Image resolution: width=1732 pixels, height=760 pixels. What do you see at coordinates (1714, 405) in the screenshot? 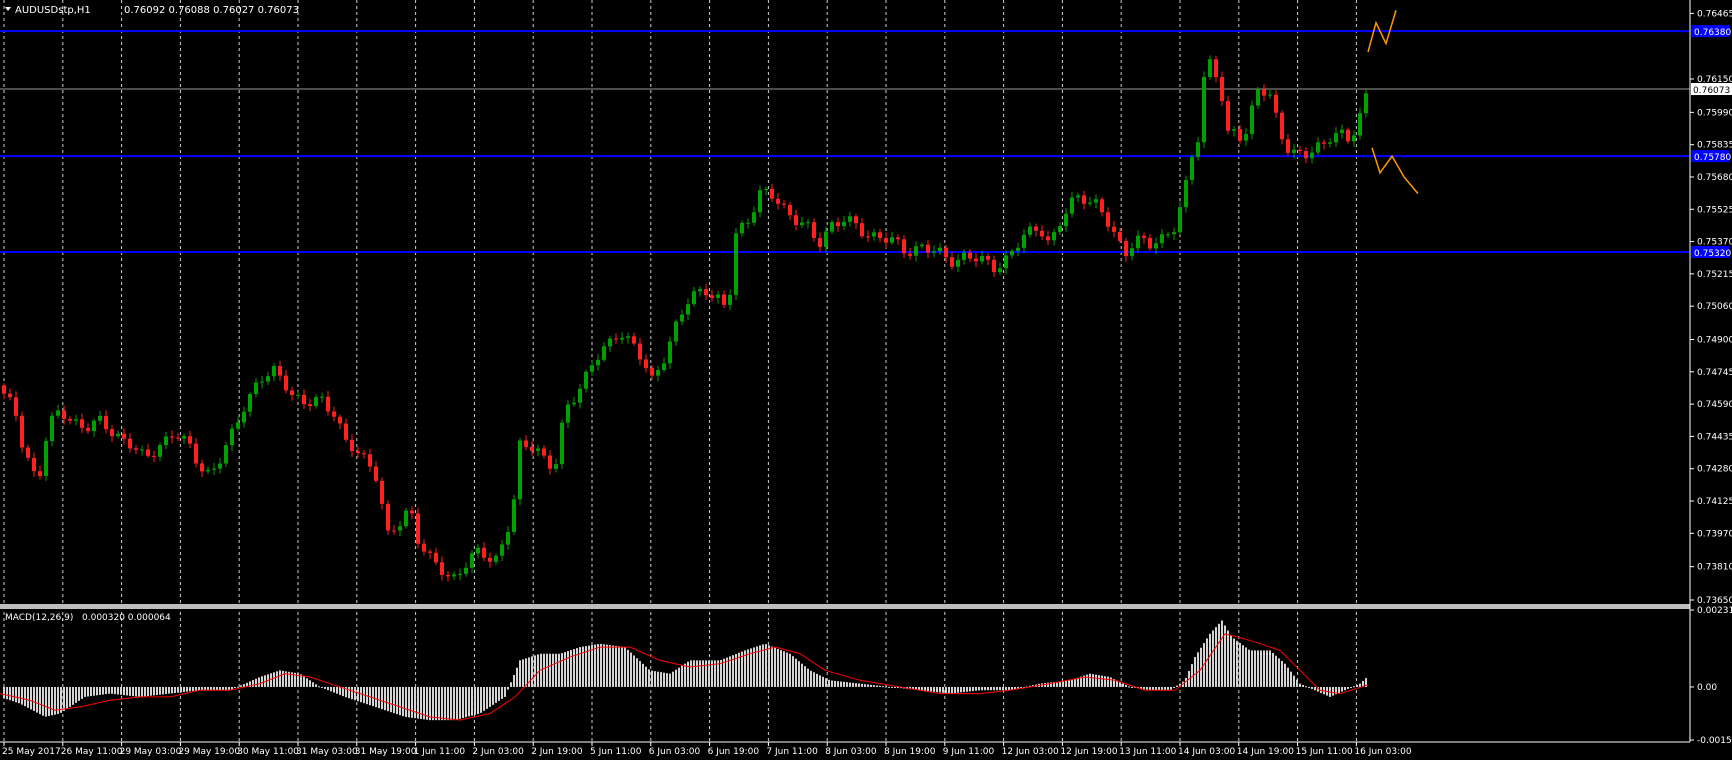
I see `price-tick-label: 0.74590` at bounding box center [1714, 405].